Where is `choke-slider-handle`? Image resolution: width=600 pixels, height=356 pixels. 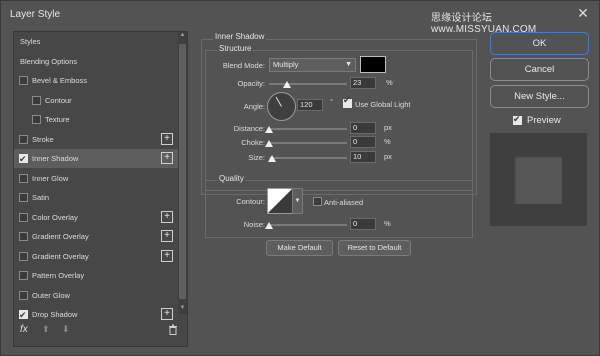
choke-slider-handle is located at coordinates (269, 143).